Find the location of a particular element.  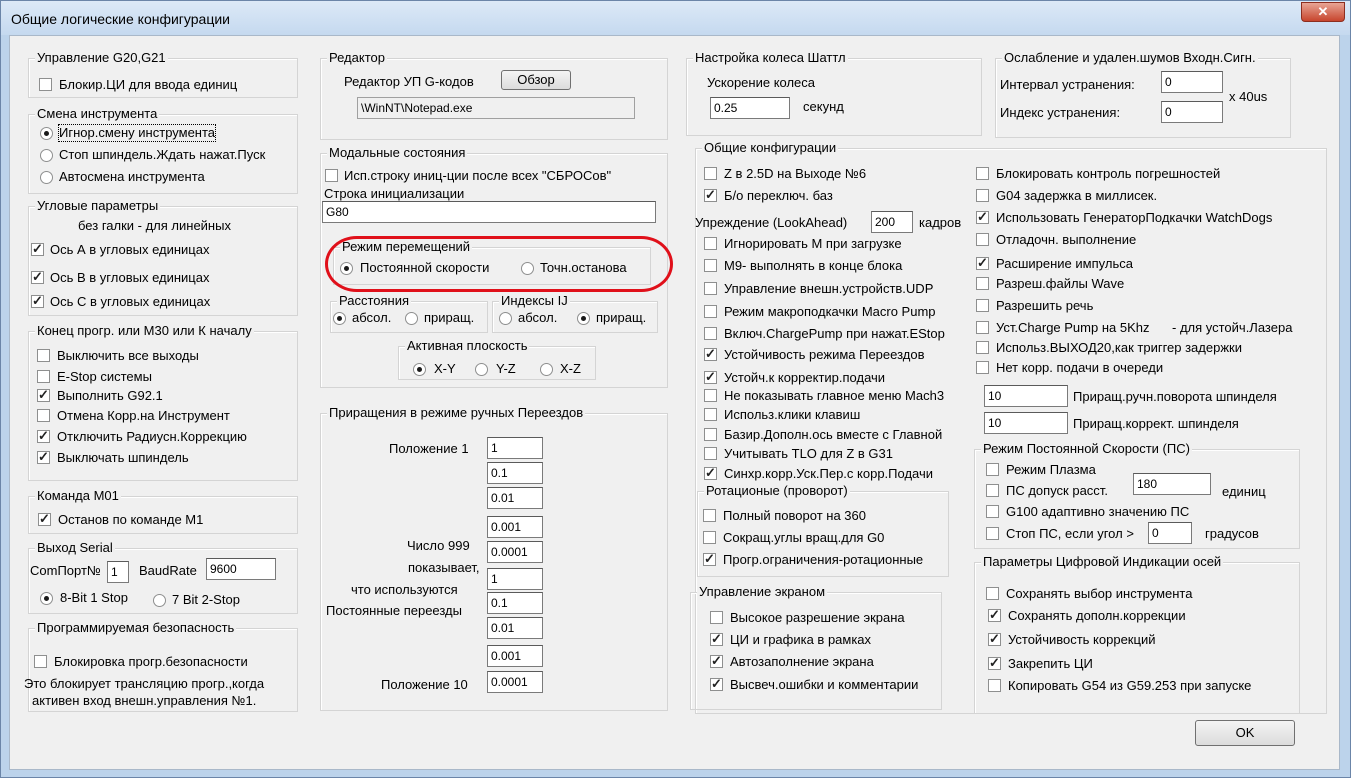

checkbox-reinit is located at coordinates (331, 175).